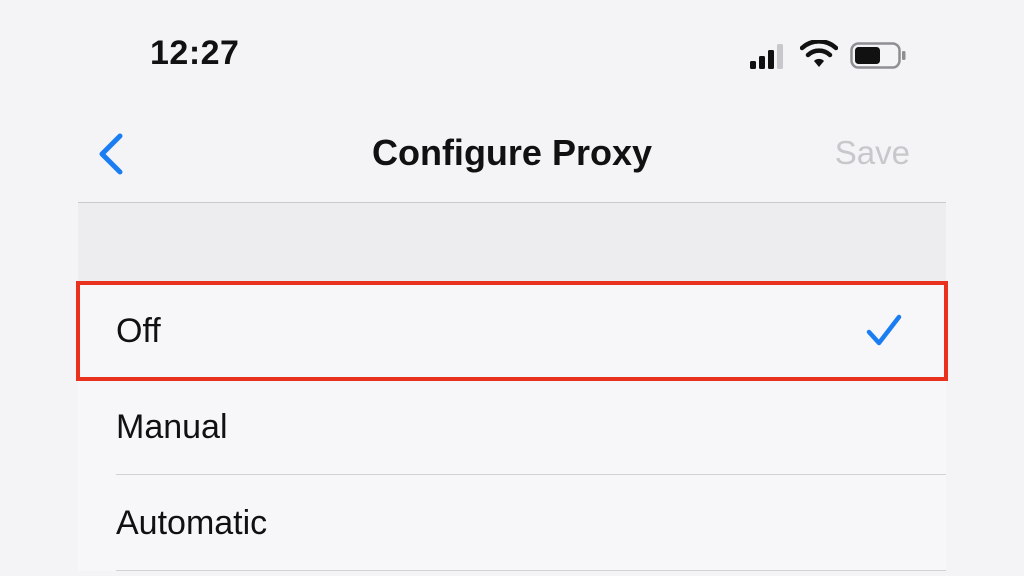 This screenshot has height=576, width=1024. What do you see at coordinates (884, 330) in the screenshot?
I see `checkmark-icon` at bounding box center [884, 330].